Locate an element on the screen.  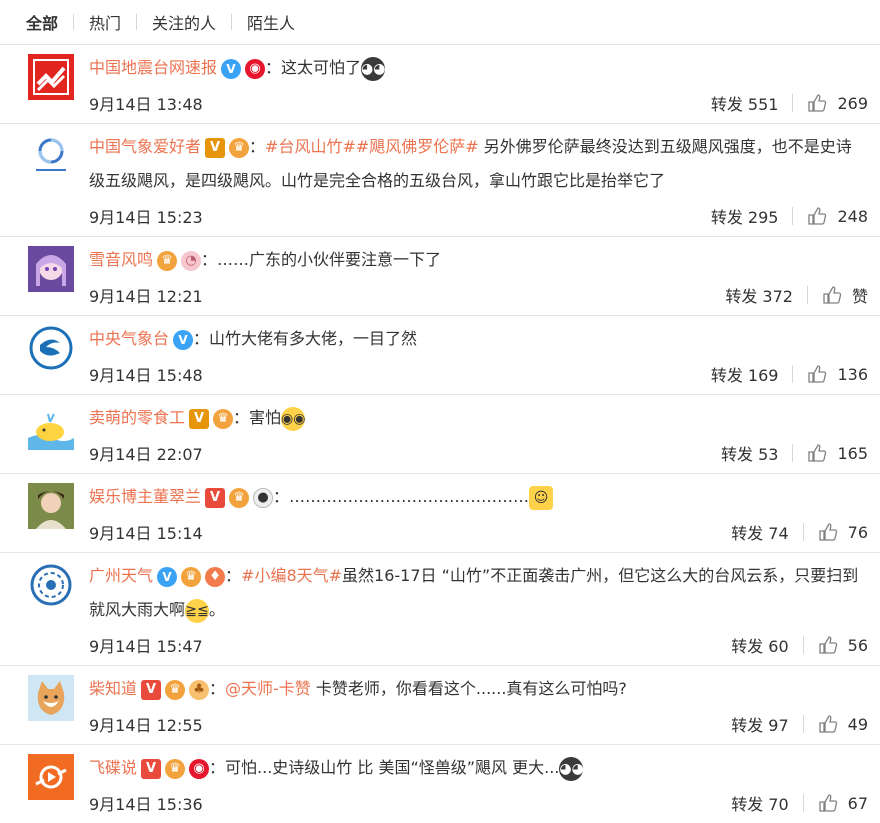
like-button: 269 is located at coordinates (837, 103).